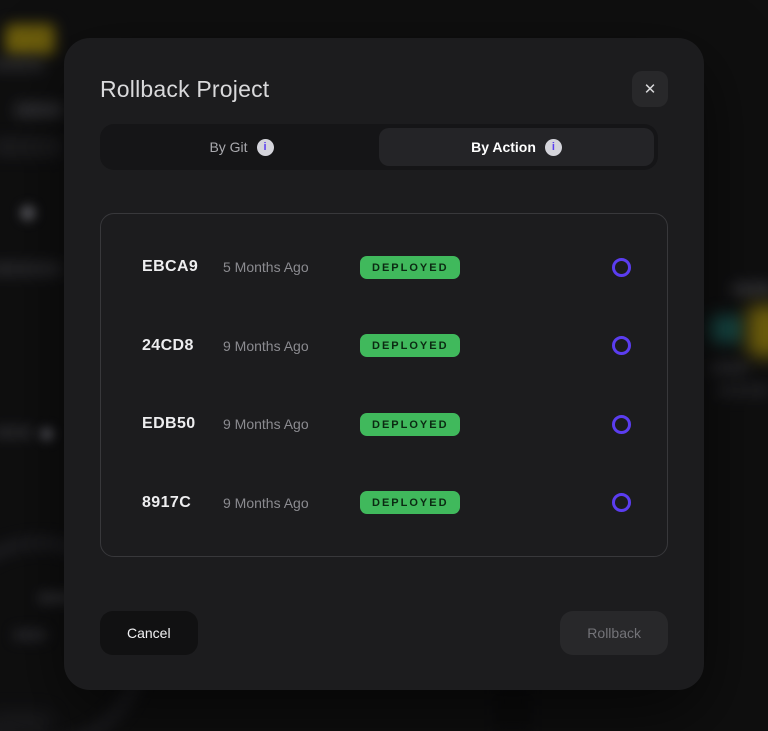 The height and width of the screenshot is (731, 768). I want to click on tab-by-action: By Action i, so click(516, 147).